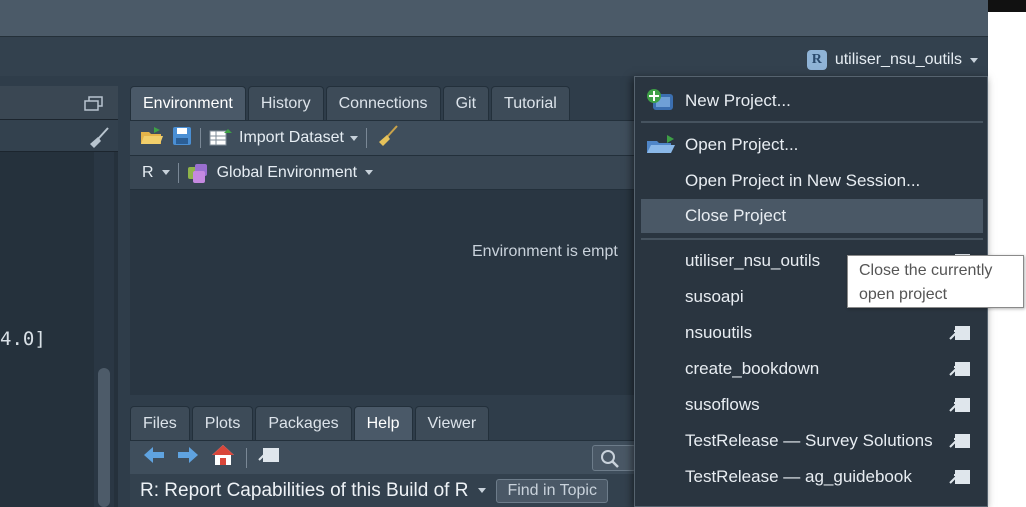 The width and height of the screenshot is (1026, 507). I want to click on broom-icon, so click(387, 138).